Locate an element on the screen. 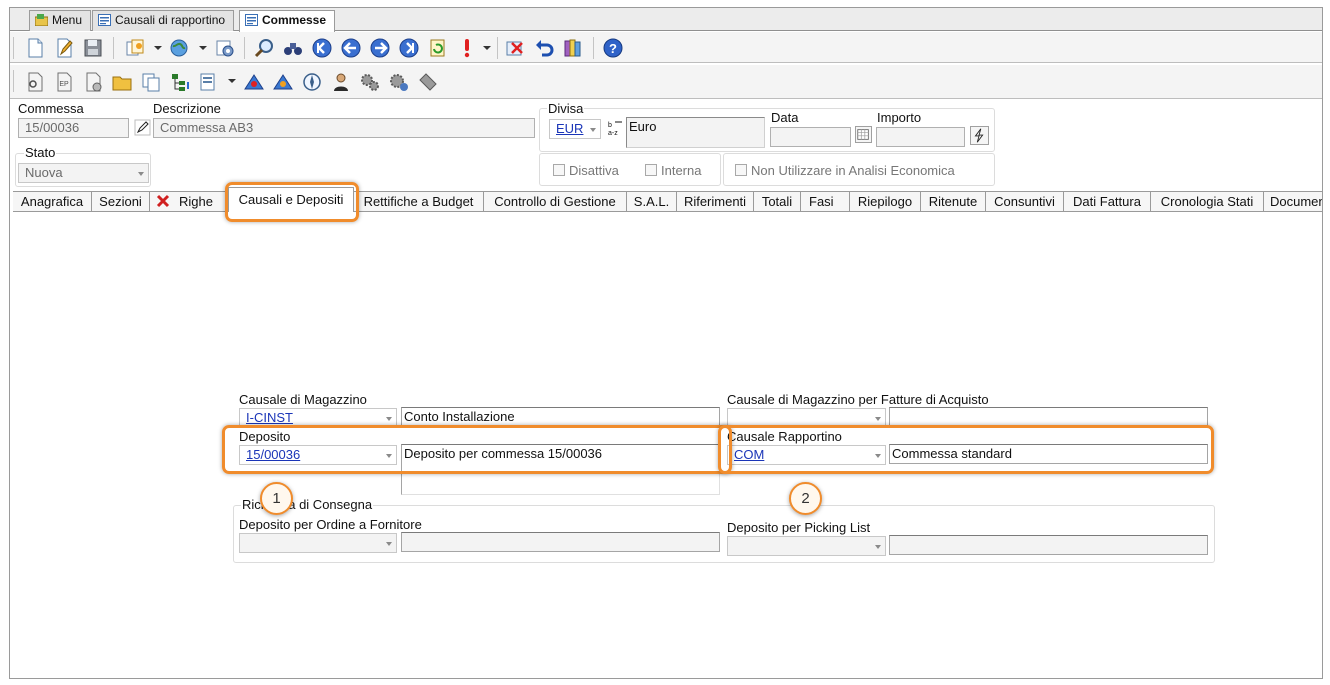 This screenshot has height=685, width=1330. binoculars-icon is located at coordinates (293, 49).